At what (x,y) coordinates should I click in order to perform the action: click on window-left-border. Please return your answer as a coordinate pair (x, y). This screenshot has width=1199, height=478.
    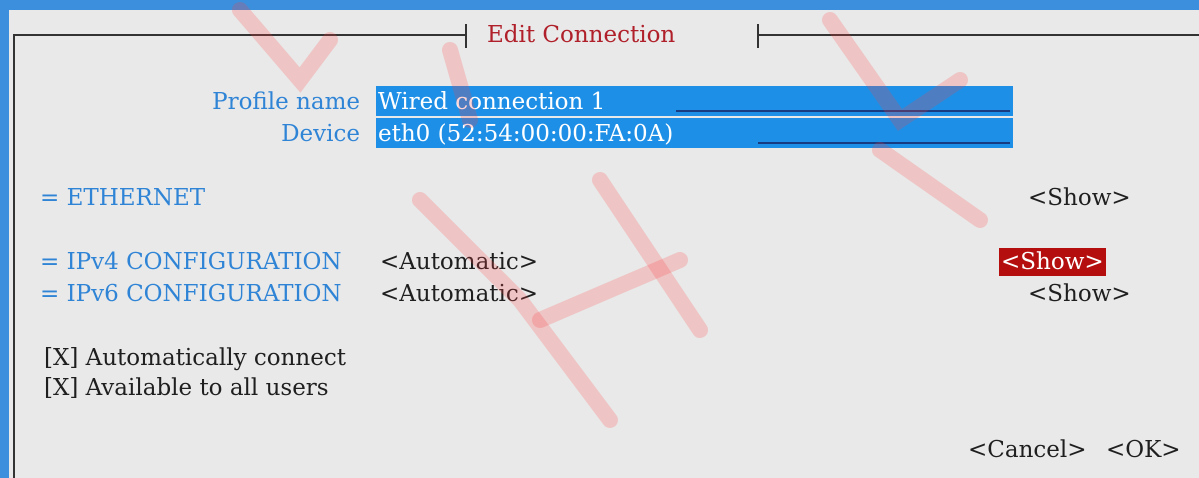
    Looking at the image, I should click on (4, 239).